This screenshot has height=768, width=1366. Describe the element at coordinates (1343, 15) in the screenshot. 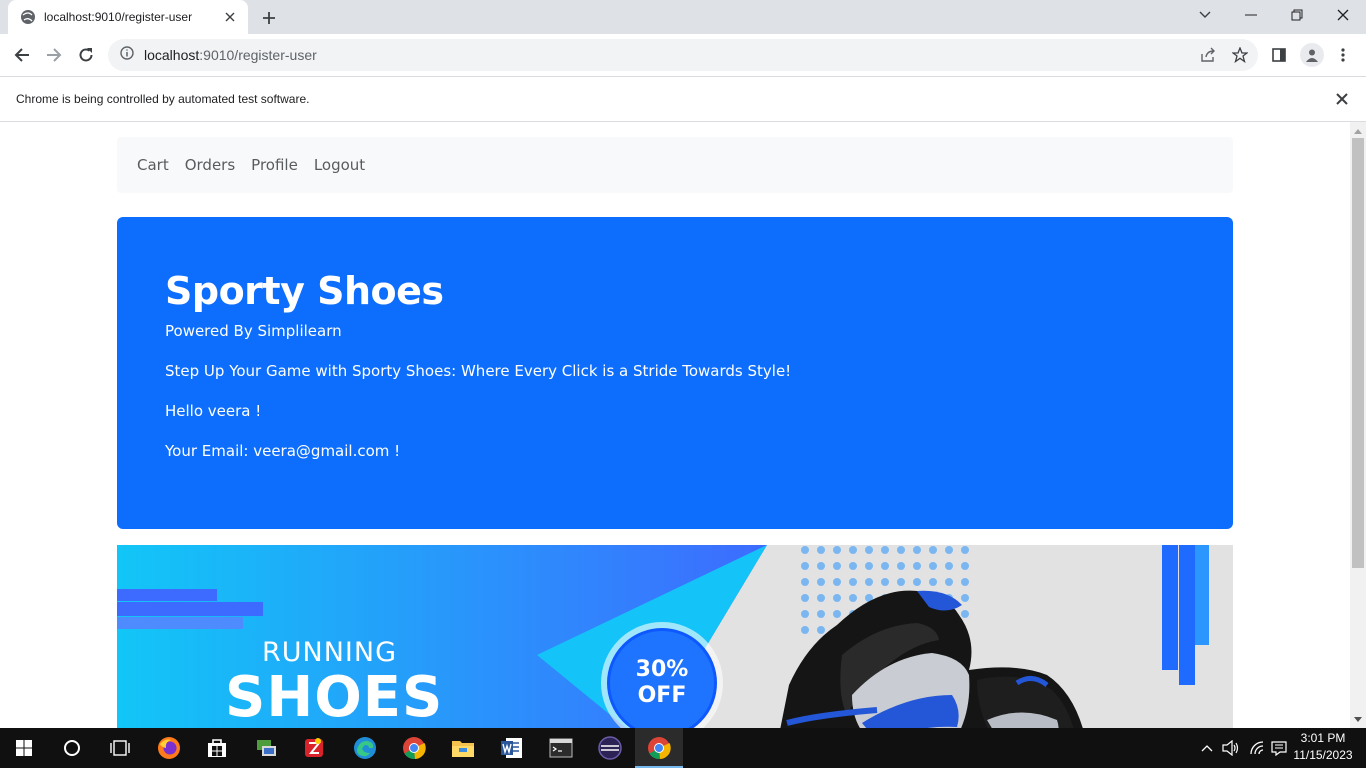

I see `close-window-icon` at that location.